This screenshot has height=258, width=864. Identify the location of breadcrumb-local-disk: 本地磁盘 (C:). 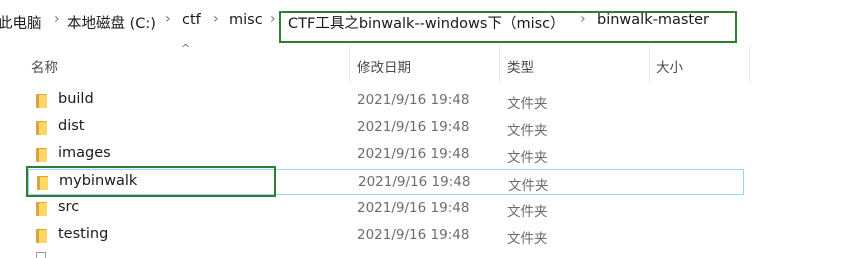
(111, 22).